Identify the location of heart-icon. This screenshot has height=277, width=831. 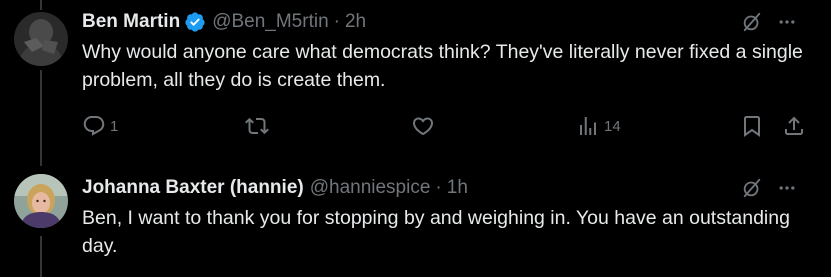
(423, 126).